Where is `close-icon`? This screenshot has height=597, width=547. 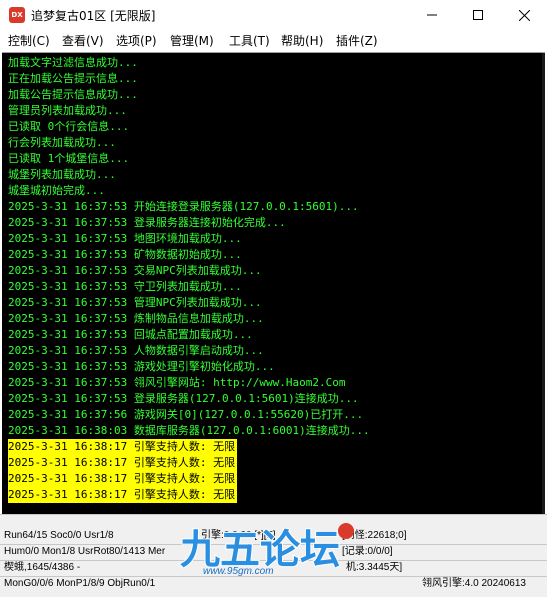 close-icon is located at coordinates (524, 15).